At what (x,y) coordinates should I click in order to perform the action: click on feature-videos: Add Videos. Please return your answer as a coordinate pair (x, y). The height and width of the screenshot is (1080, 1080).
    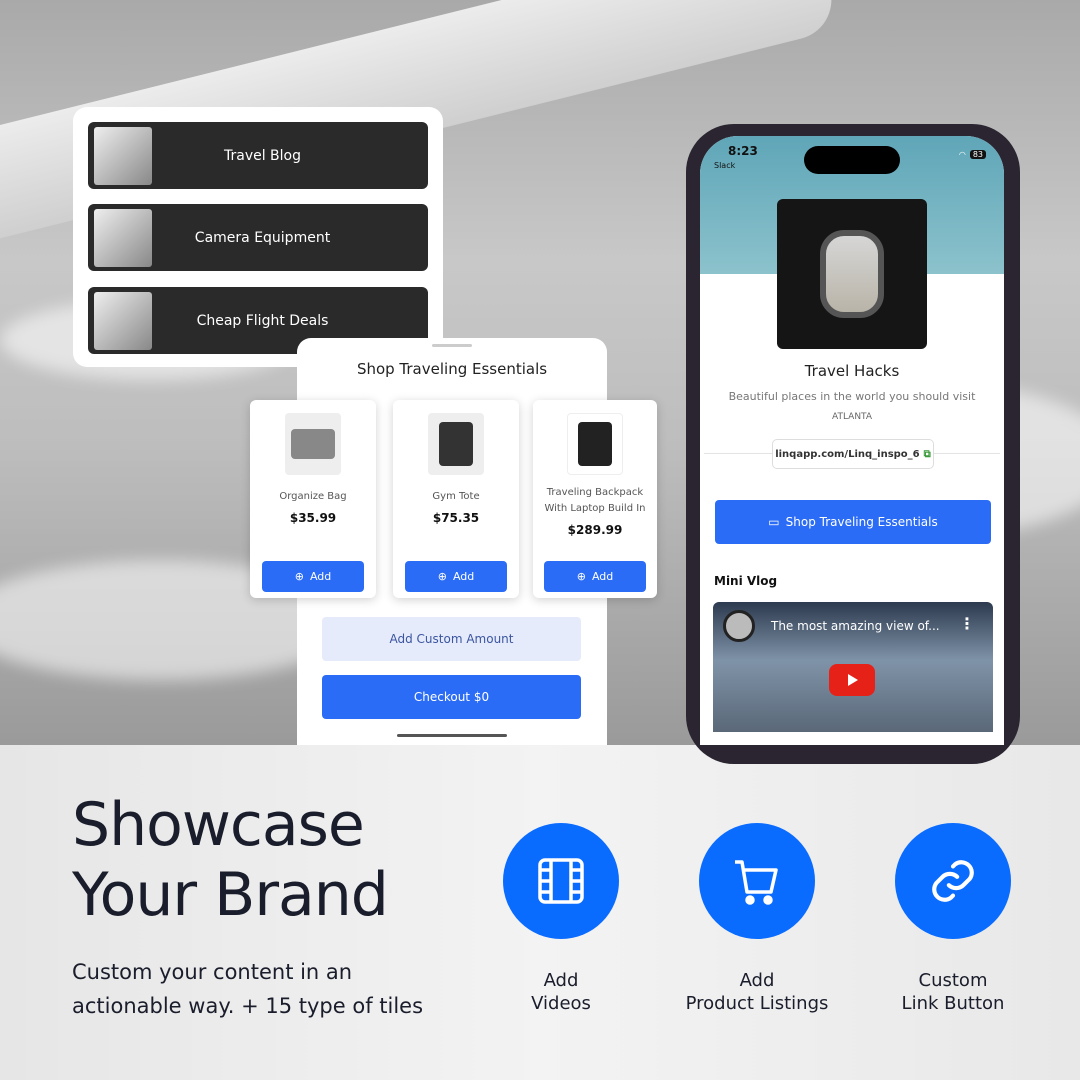
    Looking at the image, I should click on (561, 919).